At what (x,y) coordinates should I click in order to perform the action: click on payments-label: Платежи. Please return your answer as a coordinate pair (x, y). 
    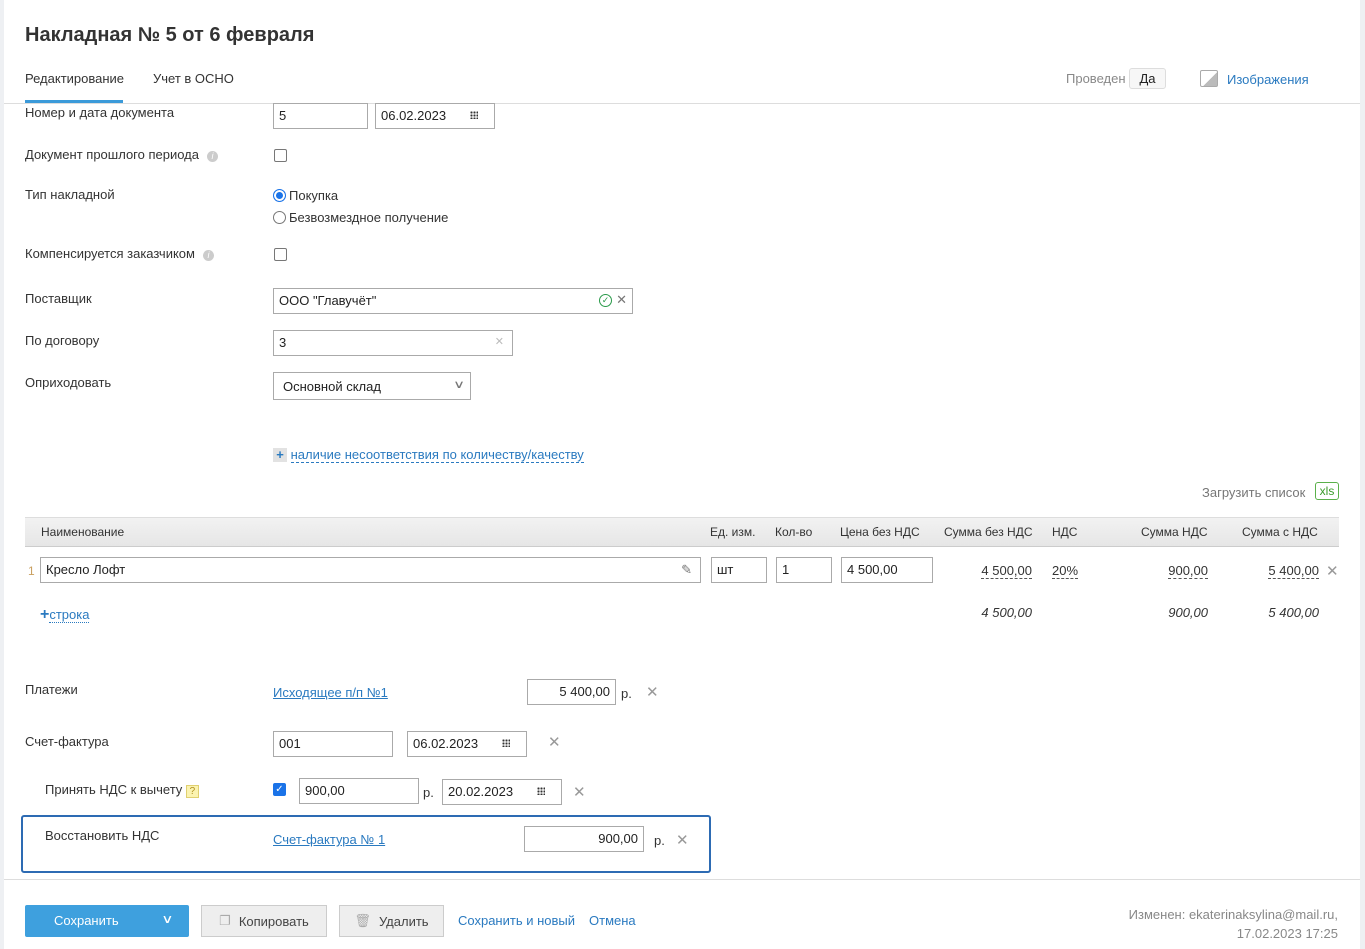
    Looking at the image, I should click on (51, 689).